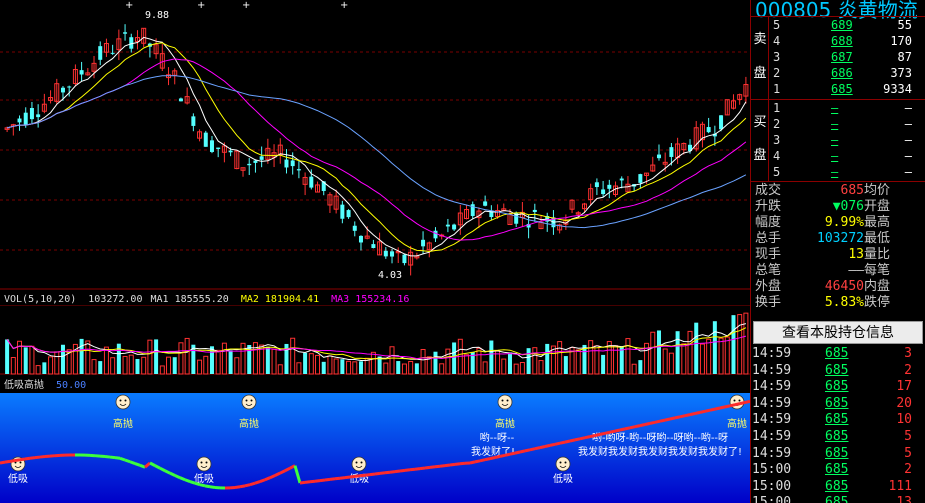  I want to click on tick-qty: 17, so click(904, 387).